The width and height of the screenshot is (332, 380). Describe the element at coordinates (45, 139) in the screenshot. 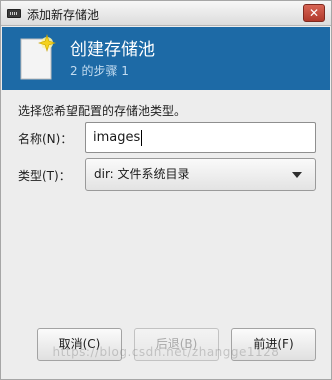

I see `name-label: 名称(N)：` at that location.